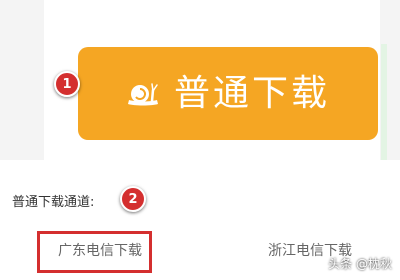 This screenshot has width=400, height=280. What do you see at coordinates (94, 252) in the screenshot?
I see `highlight-annotation-box` at bounding box center [94, 252].